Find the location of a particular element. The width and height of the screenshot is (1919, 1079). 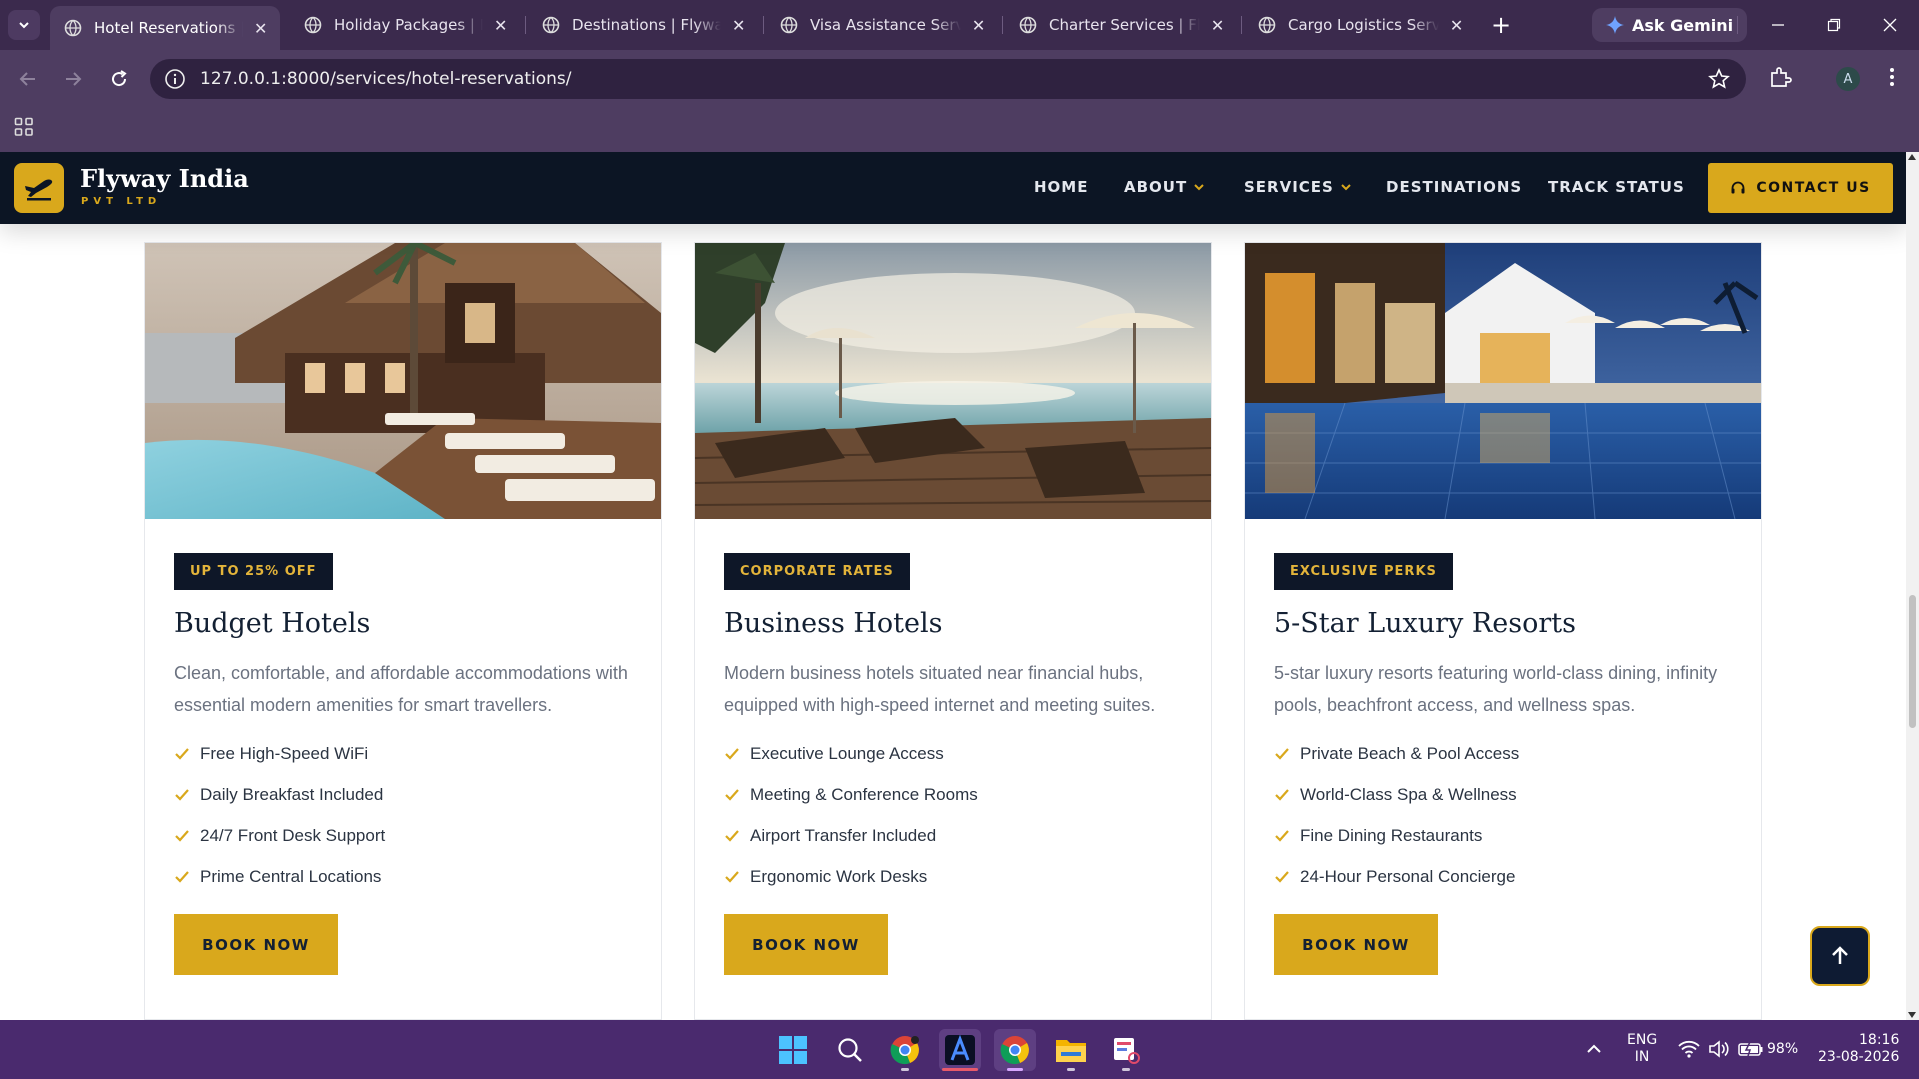

feature-text: 24-Hour Personal Concierge is located at coordinates (1408, 876).